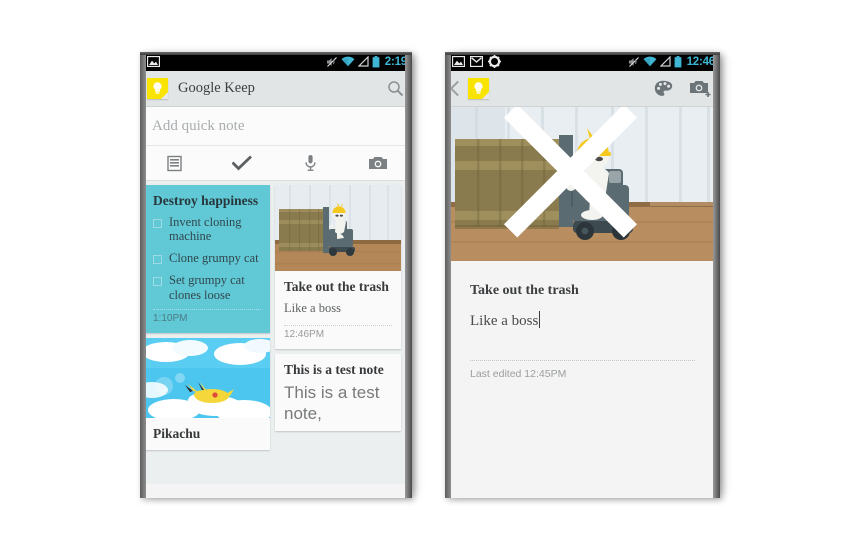  I want to click on list-icon, so click(174, 163).